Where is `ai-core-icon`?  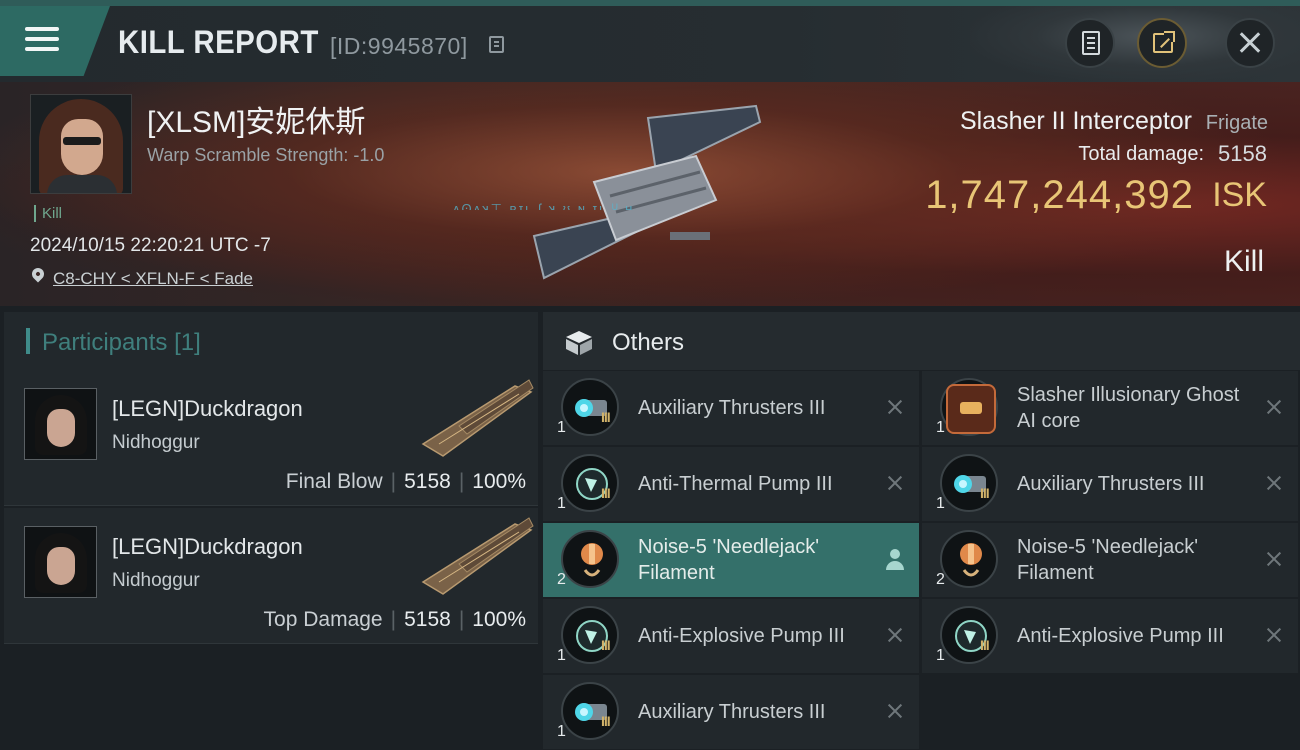 ai-core-icon is located at coordinates (969, 407).